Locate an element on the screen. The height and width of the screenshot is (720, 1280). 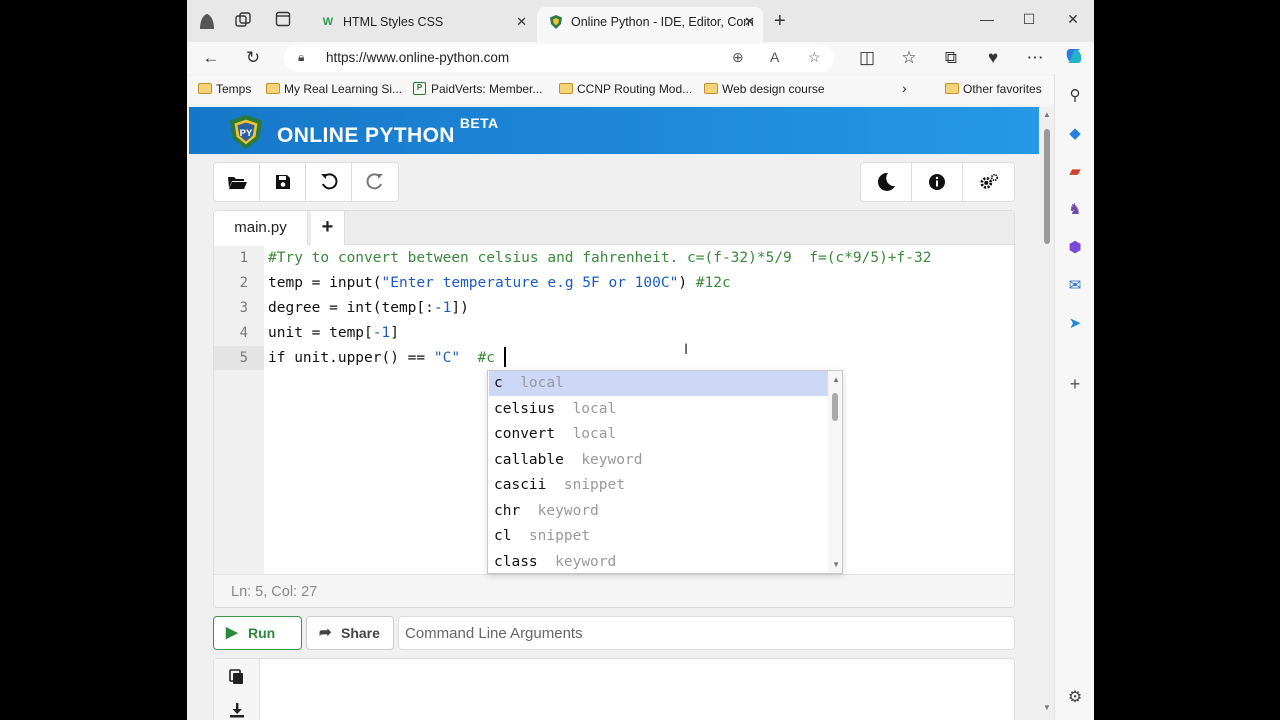
tools-briefcase-icon: ▰ is located at coordinates (1075, 172).